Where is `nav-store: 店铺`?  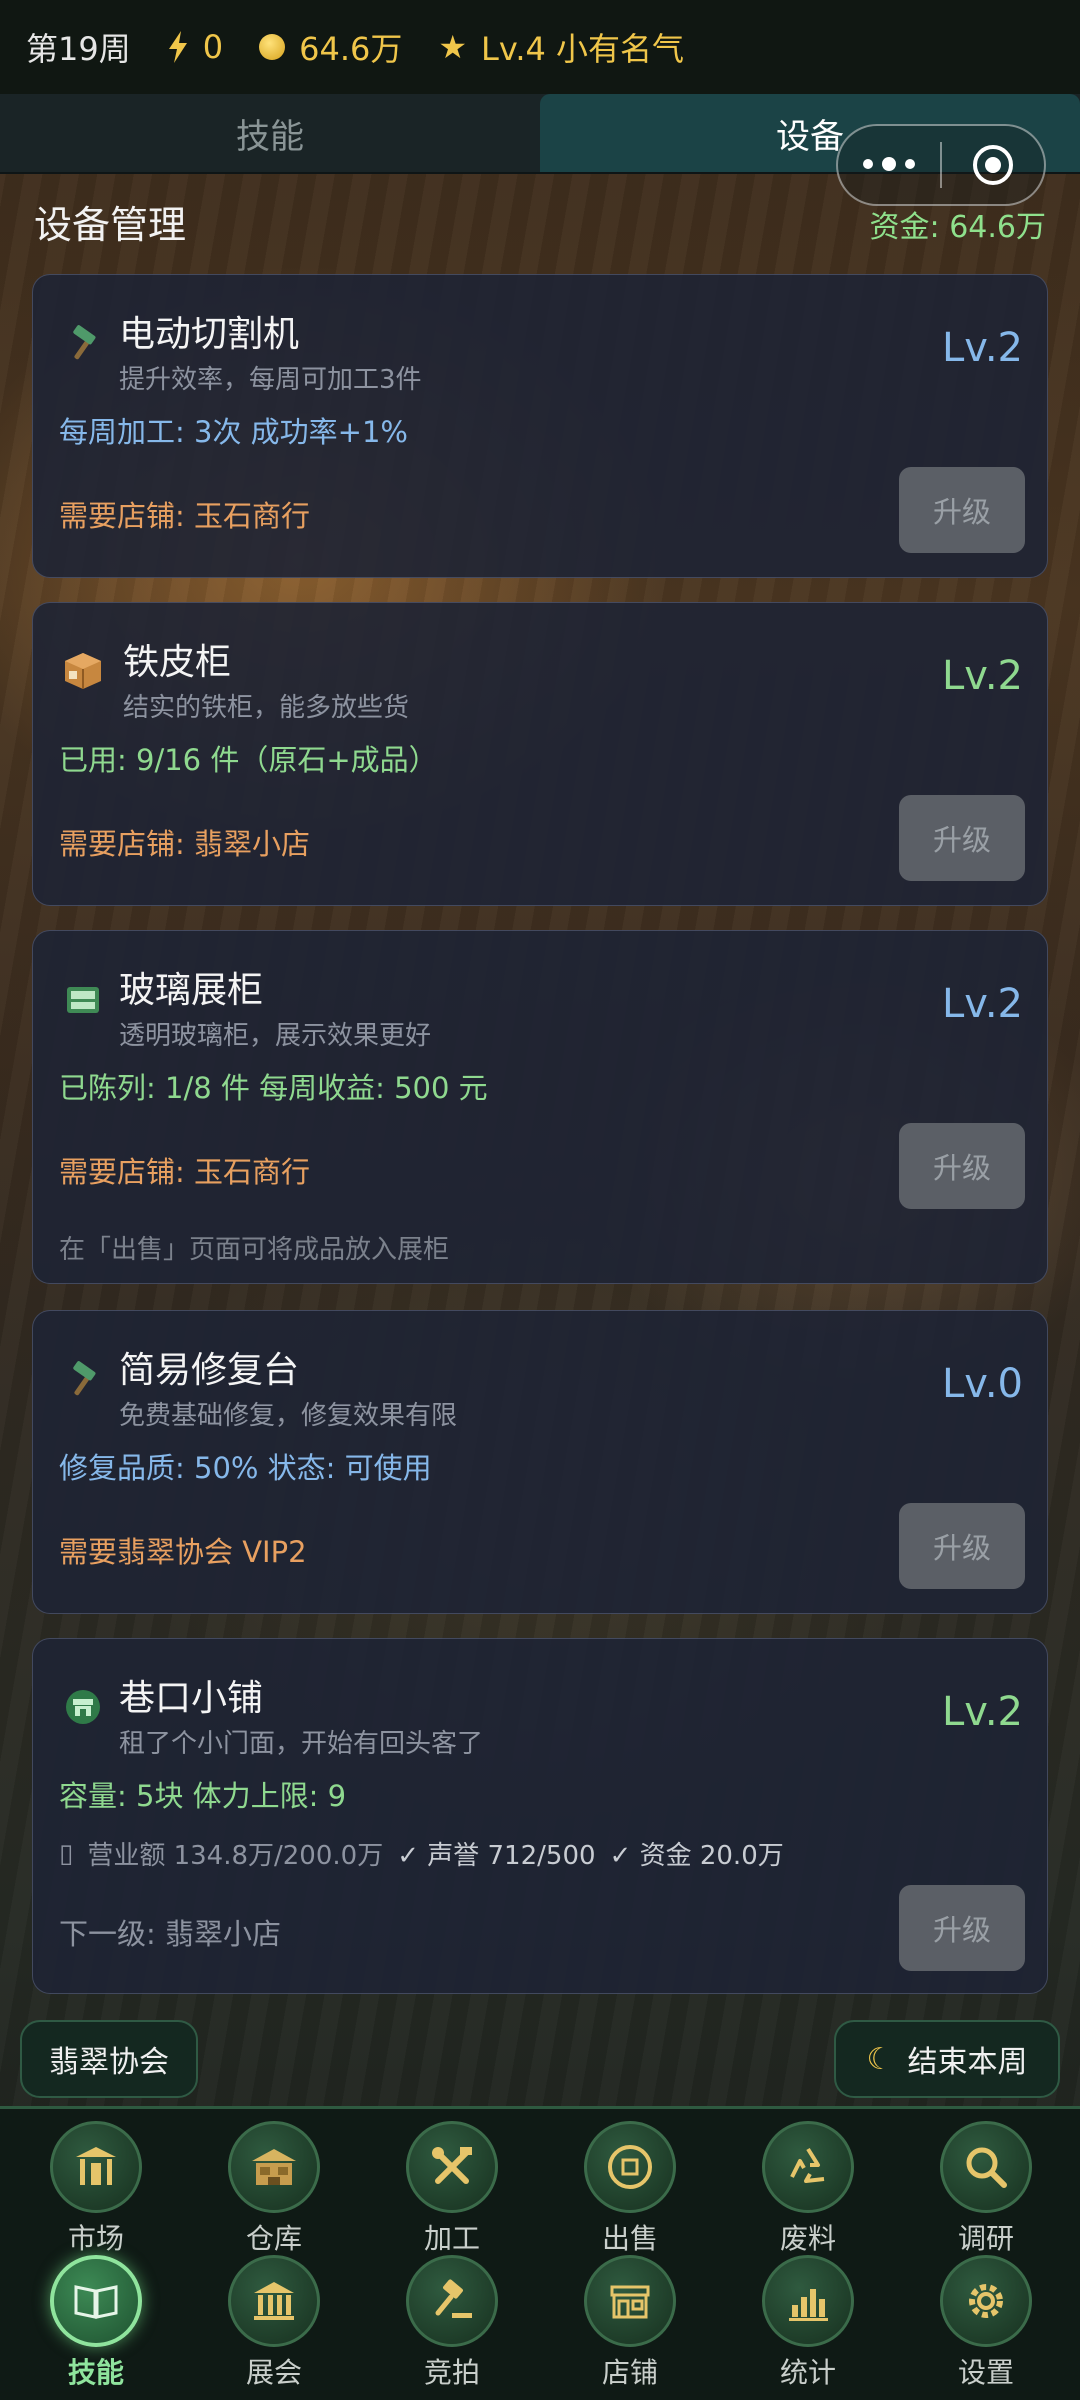
nav-store: 店铺 is located at coordinates (630, 2323).